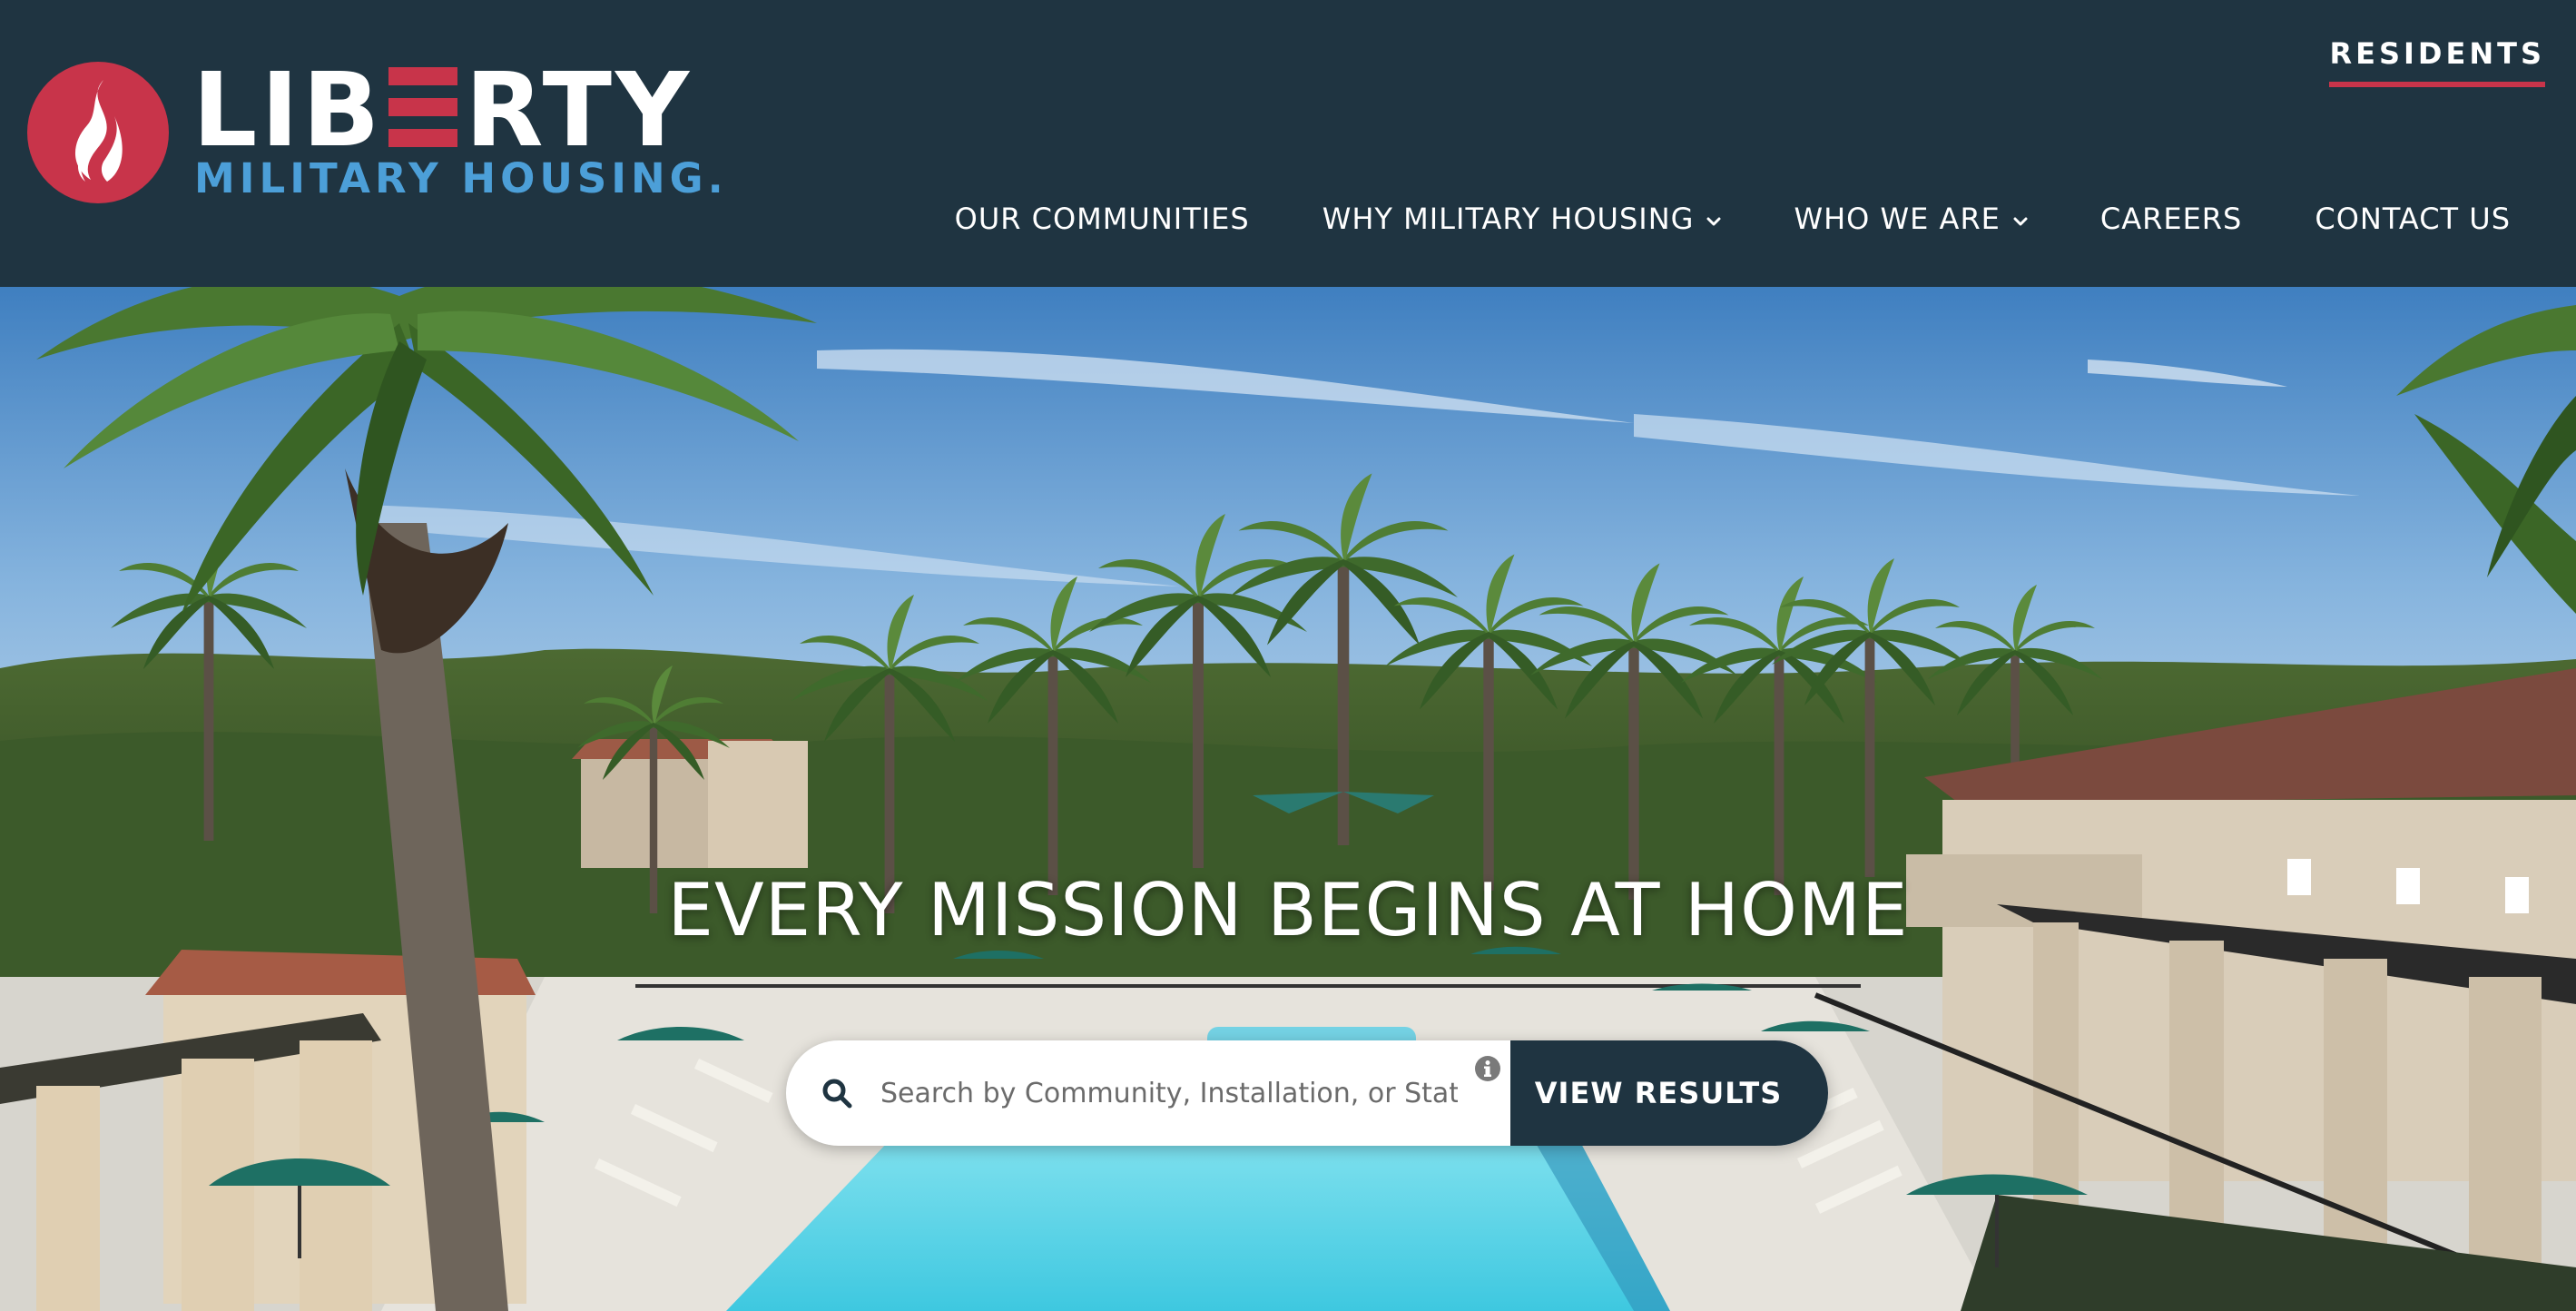  What do you see at coordinates (288, 111) in the screenshot?
I see `logo-word-prefix: LIB` at bounding box center [288, 111].